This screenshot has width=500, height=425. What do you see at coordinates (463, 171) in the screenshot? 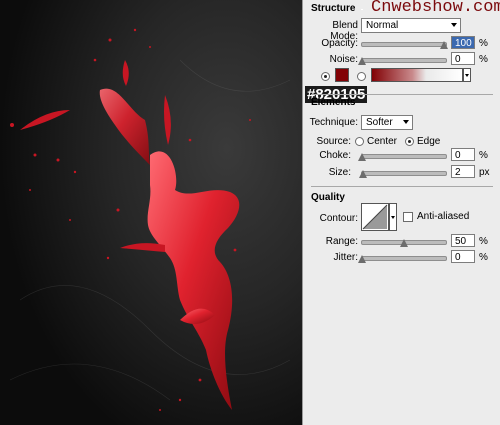
I see `size-input: 2` at bounding box center [463, 171].